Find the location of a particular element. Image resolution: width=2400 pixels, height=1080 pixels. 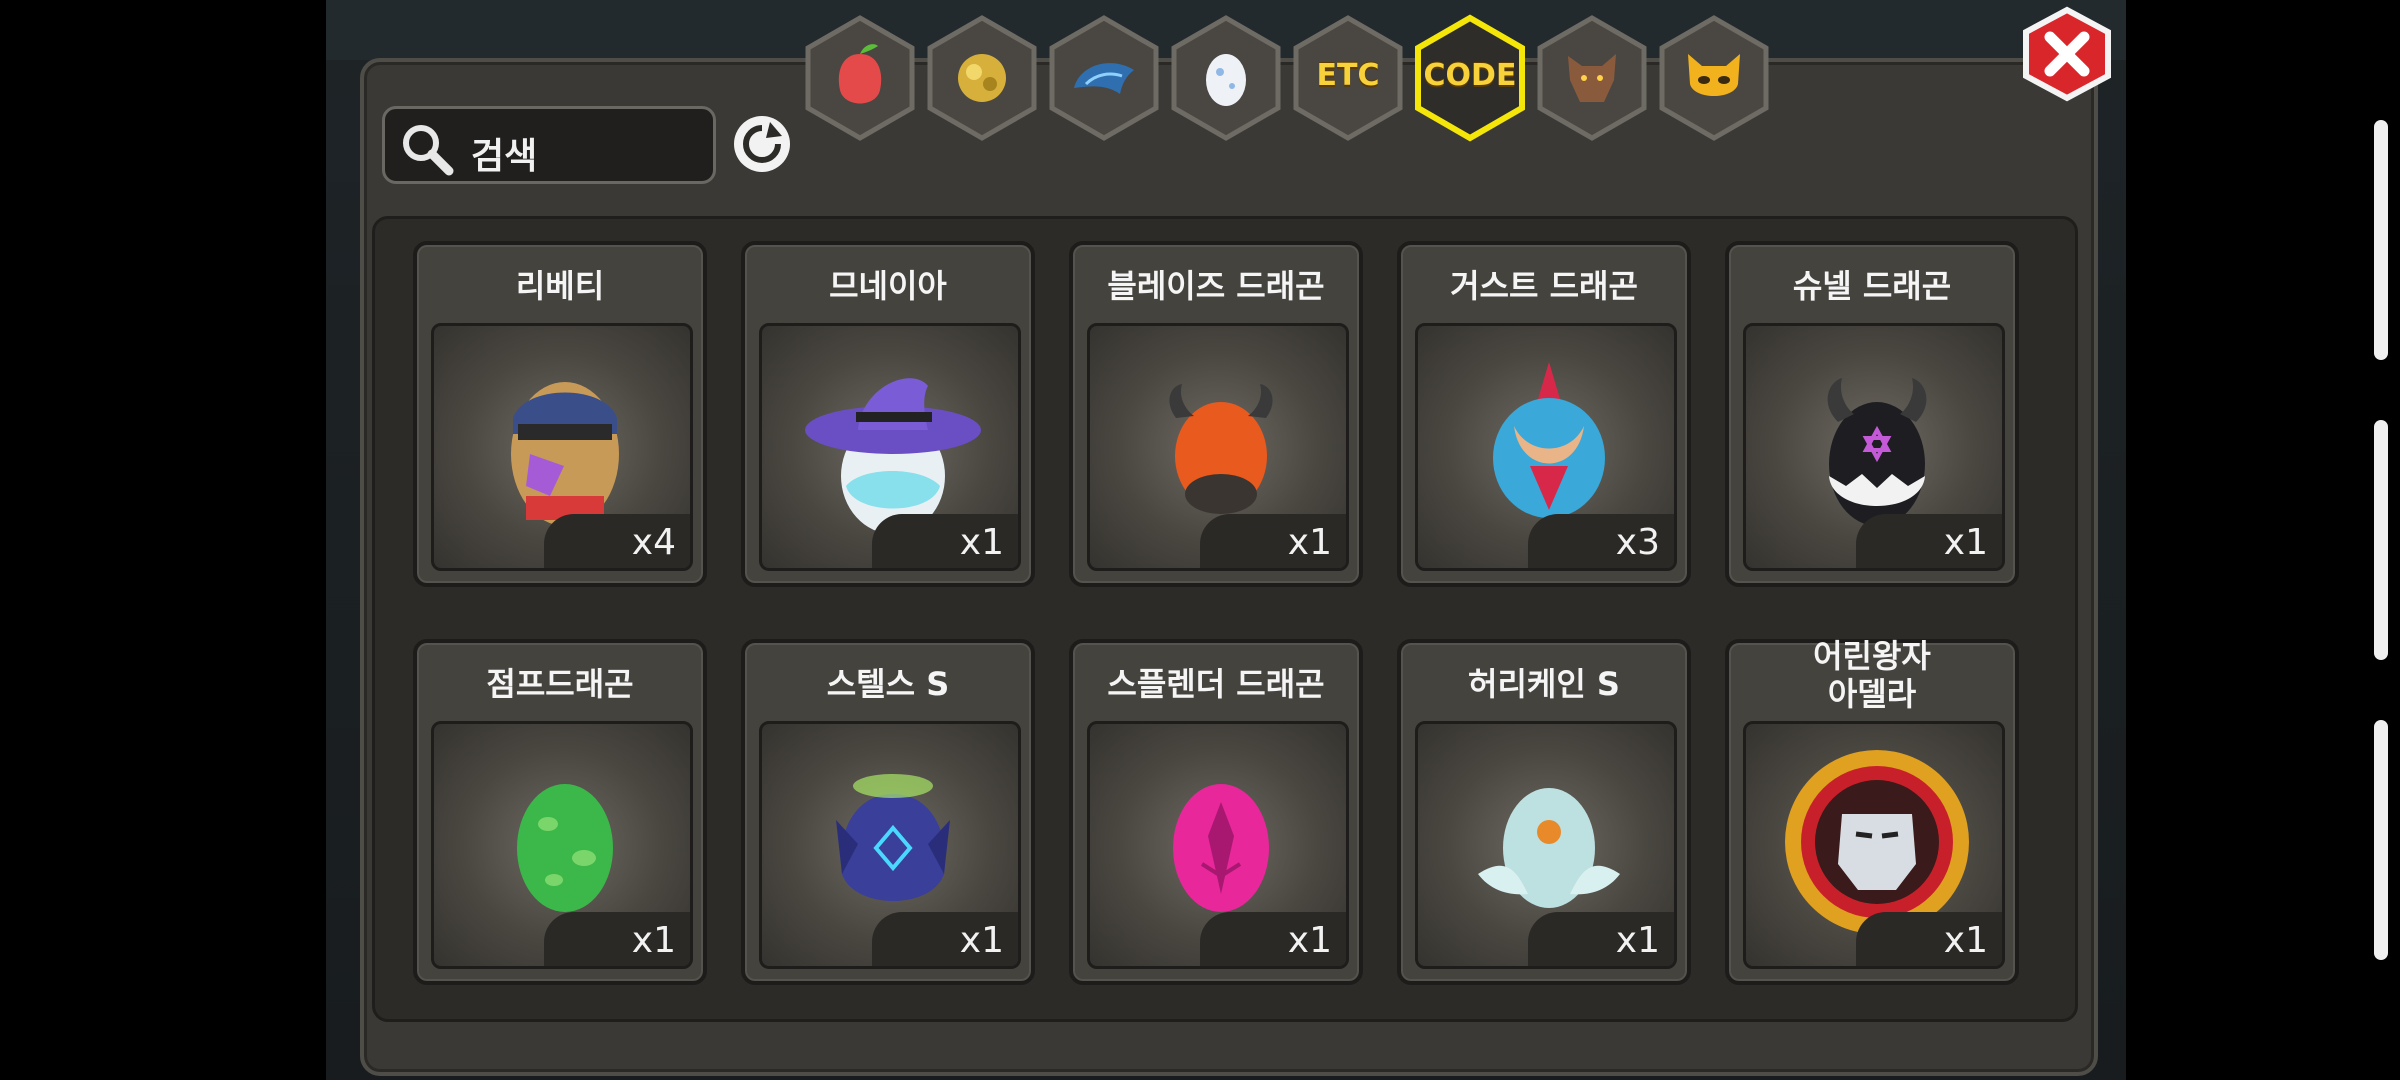

tab-wolf is located at coordinates (1592, 78).